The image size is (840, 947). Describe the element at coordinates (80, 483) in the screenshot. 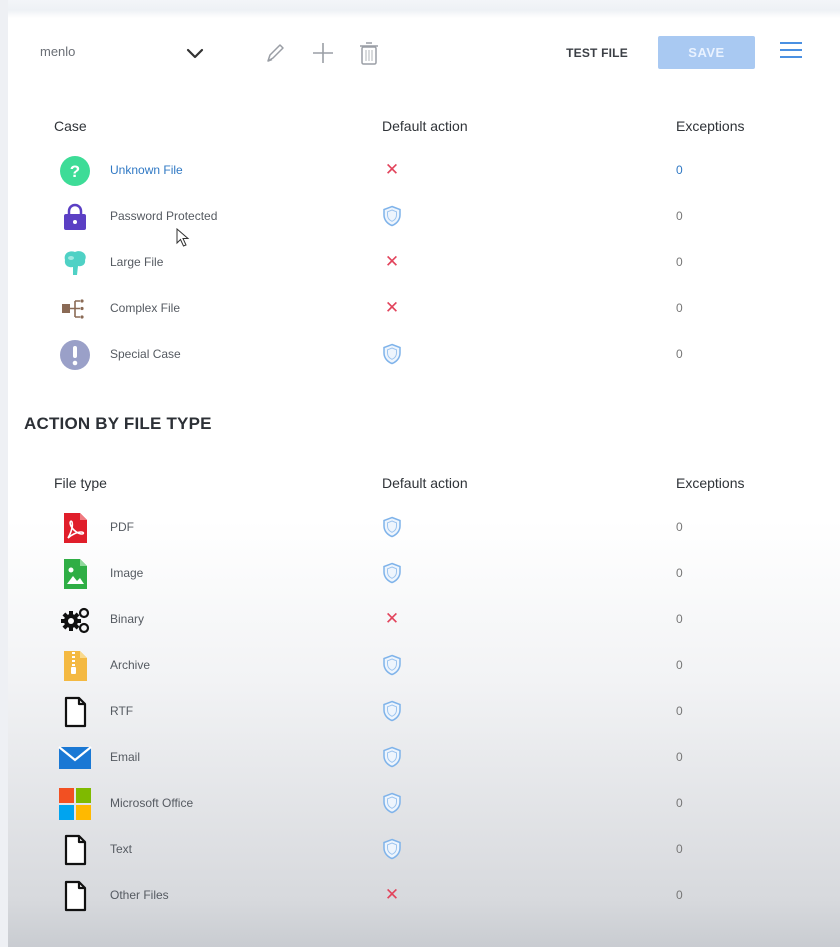

I see `file-type-column-header: File type` at that location.